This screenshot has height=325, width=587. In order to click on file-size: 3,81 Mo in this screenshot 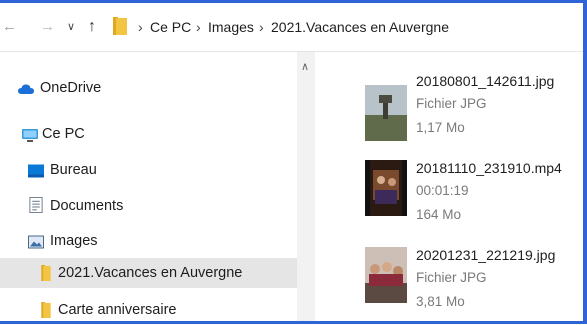, I will do `click(440, 301)`.